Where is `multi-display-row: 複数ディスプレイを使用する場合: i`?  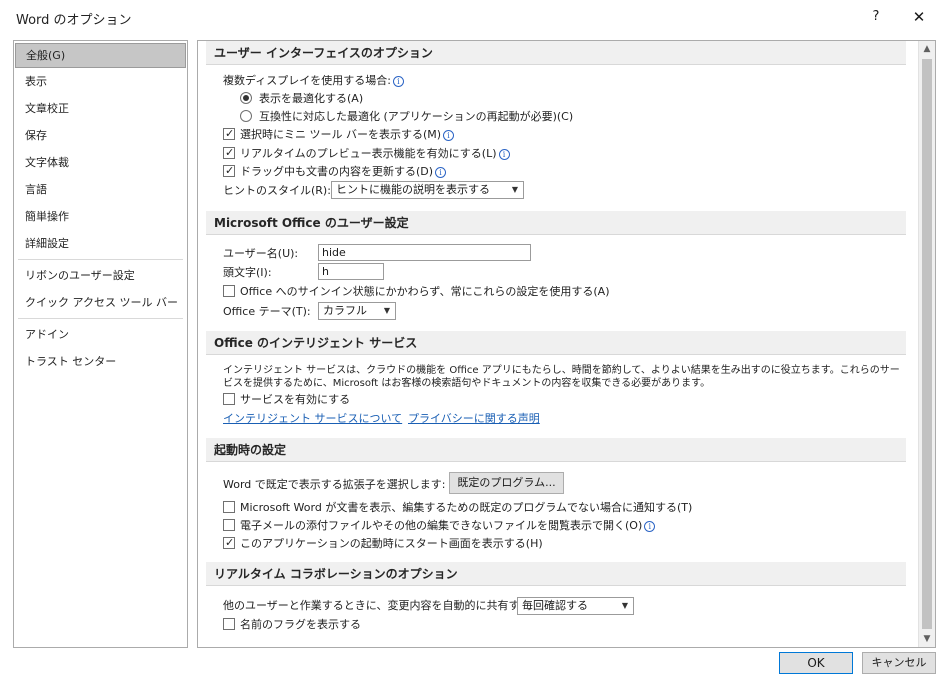 multi-display-row: 複数ディスプレイを使用する場合: i is located at coordinates (313, 81).